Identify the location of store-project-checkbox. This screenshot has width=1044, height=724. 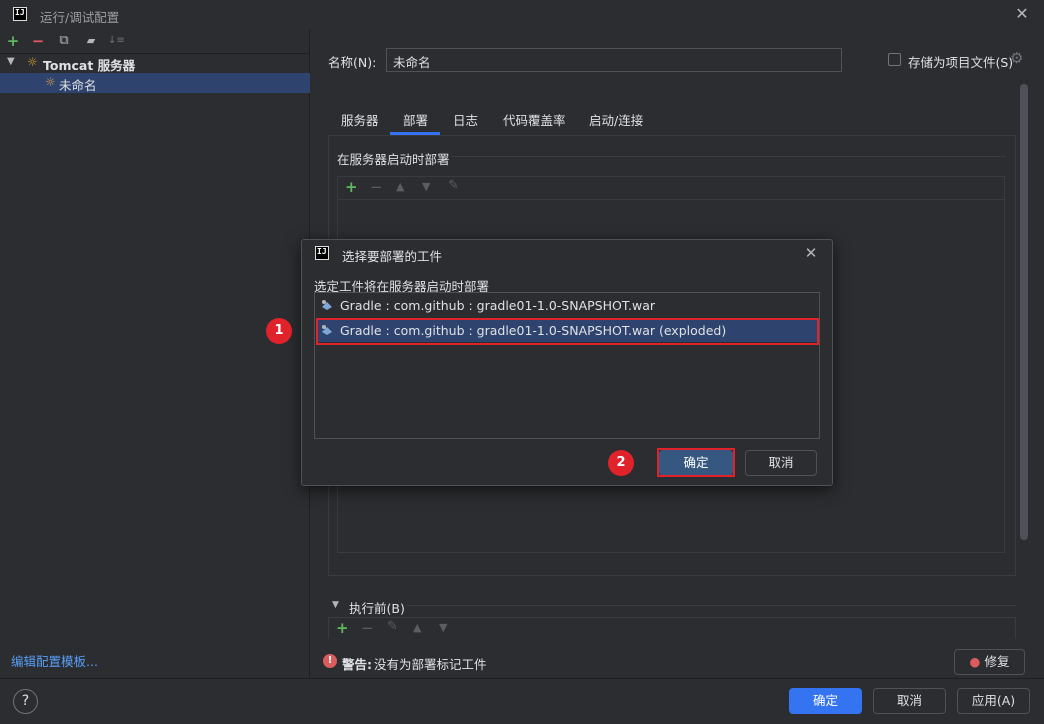
(894, 59).